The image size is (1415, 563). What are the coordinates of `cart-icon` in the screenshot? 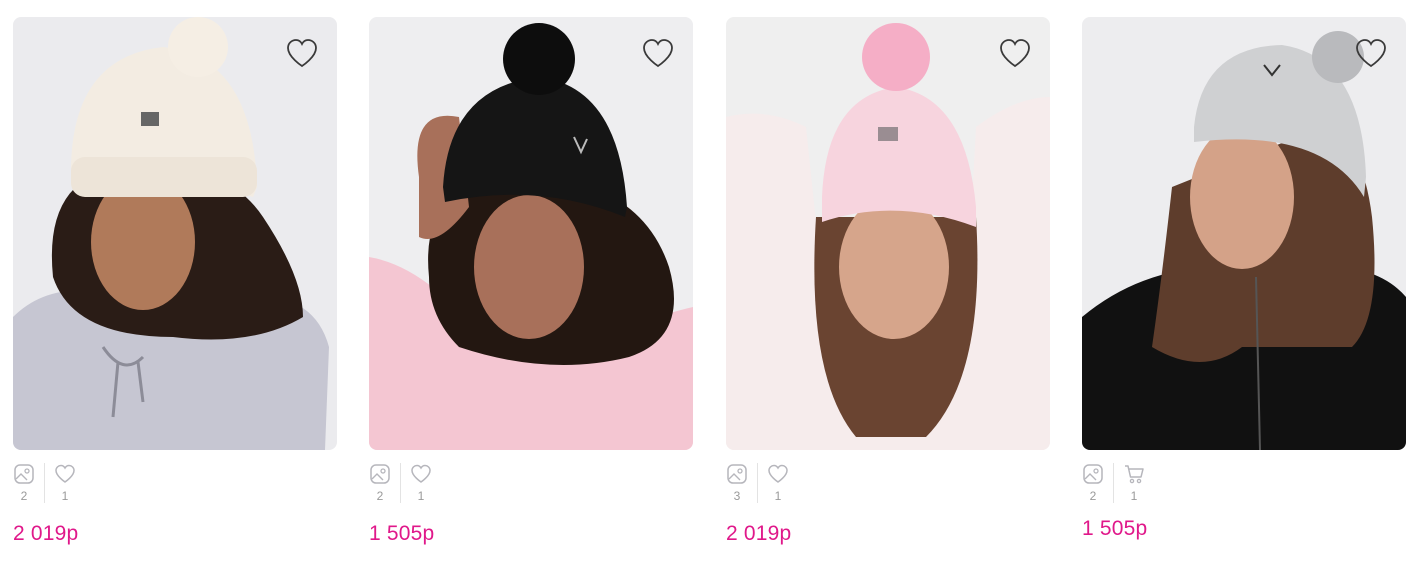 It's located at (1134, 474).